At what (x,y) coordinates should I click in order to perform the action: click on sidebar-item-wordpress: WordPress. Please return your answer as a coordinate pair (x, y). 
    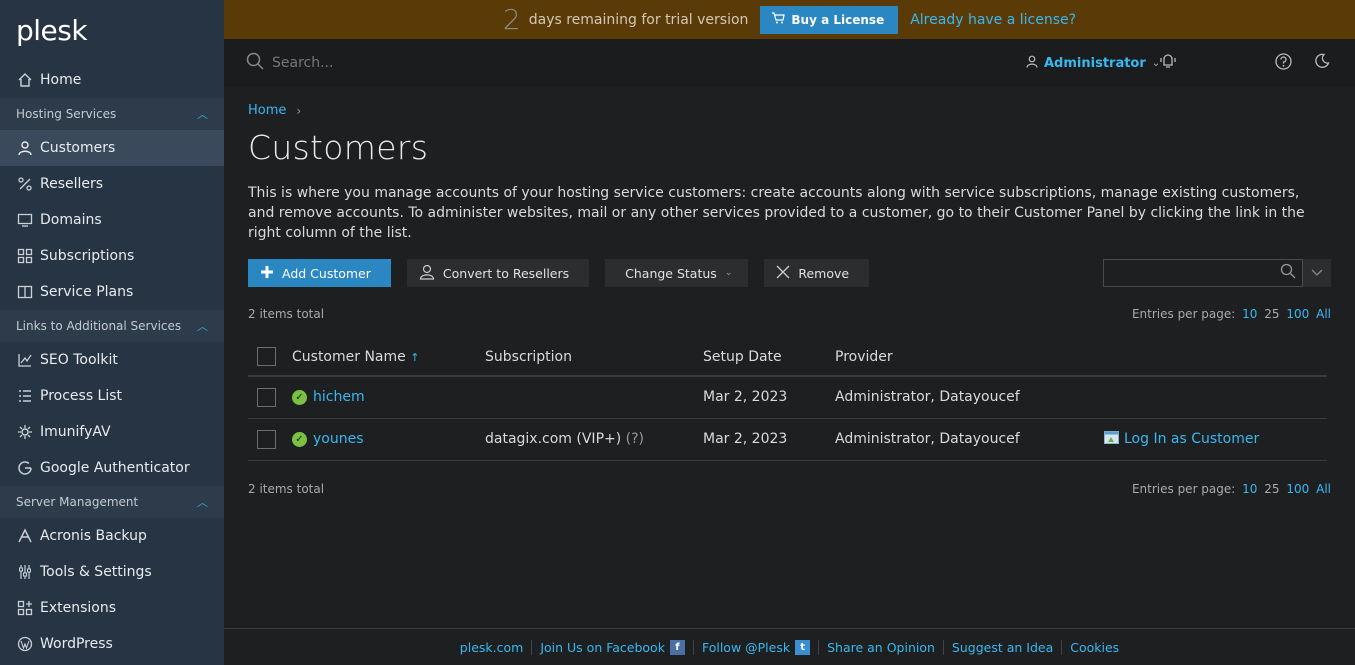
    Looking at the image, I should click on (112, 644).